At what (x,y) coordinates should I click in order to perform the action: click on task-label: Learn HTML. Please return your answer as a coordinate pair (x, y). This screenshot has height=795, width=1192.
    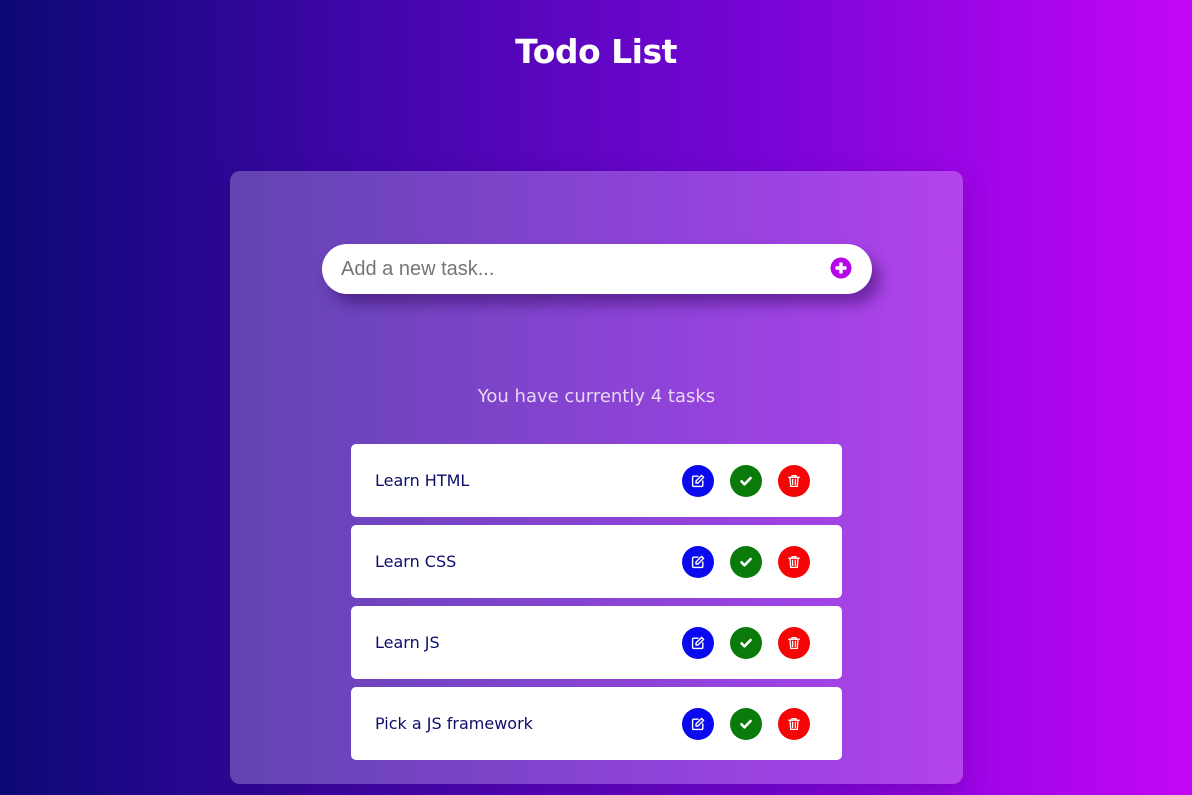
    Looking at the image, I should click on (422, 480).